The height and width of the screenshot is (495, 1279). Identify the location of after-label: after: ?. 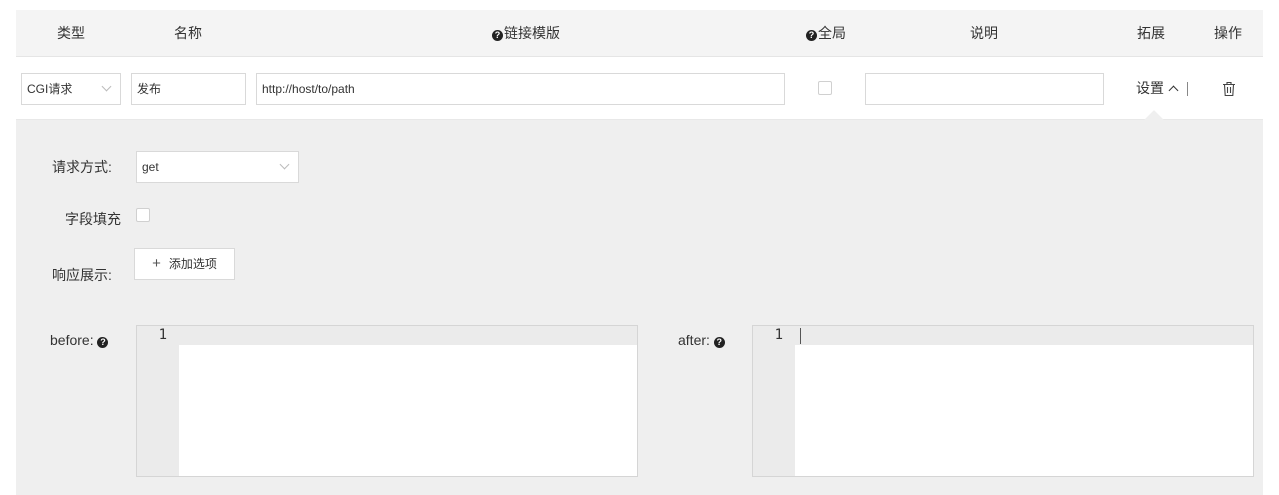
(702, 340).